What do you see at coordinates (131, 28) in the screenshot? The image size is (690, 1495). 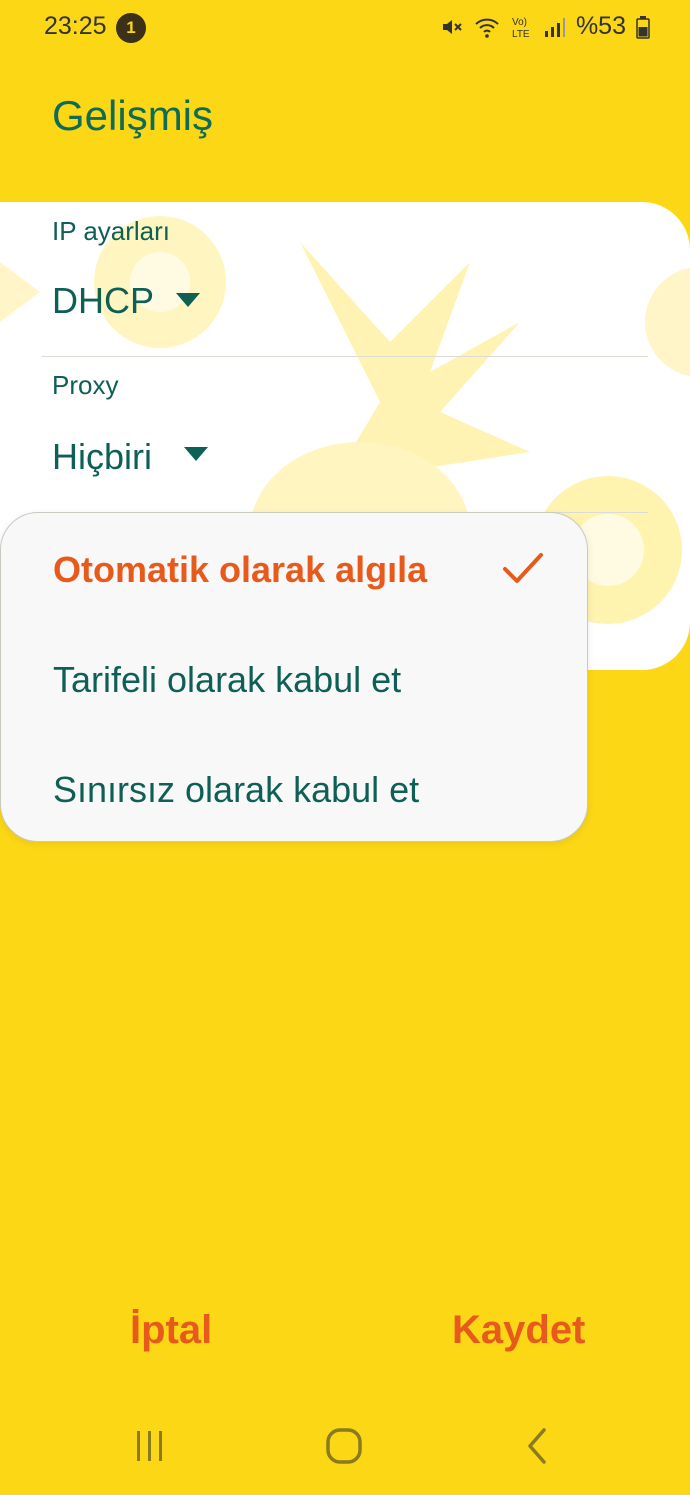 I see `notification-count-badge: 1` at bounding box center [131, 28].